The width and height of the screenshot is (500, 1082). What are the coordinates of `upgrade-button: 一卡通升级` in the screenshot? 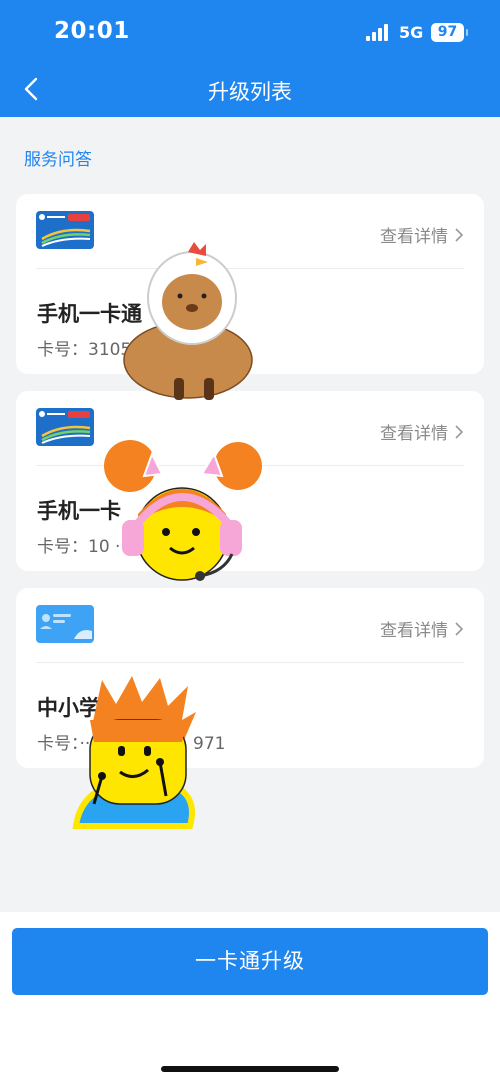 It's located at (250, 961).